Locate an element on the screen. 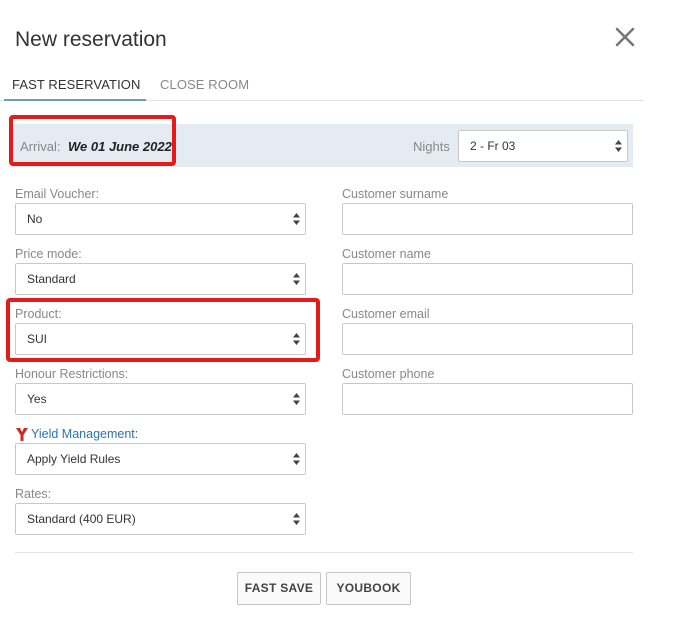 This screenshot has width=692, height=642. close-button is located at coordinates (625, 37).